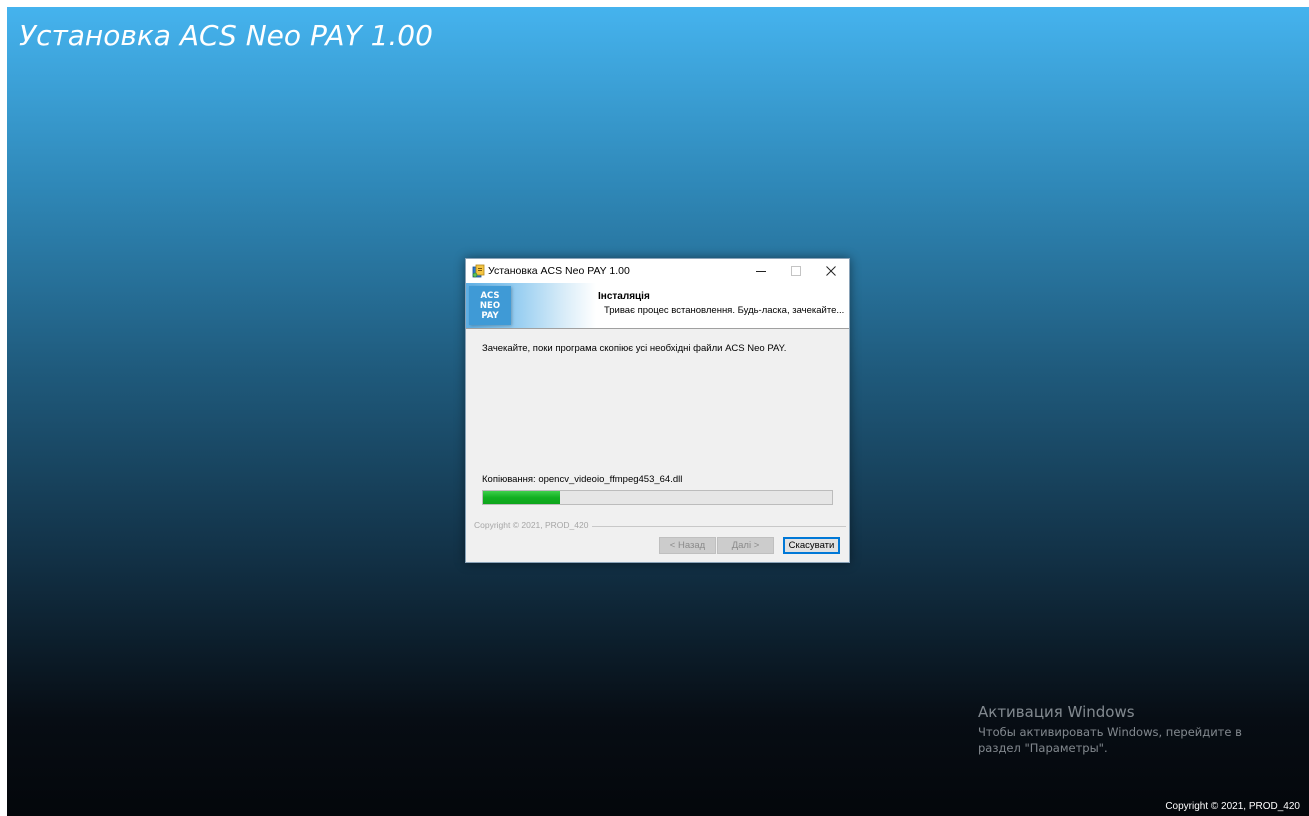 This screenshot has width=1309, height=816. Describe the element at coordinates (531, 305) in the screenshot. I see `header-banner: ACS NEO PAY` at that location.